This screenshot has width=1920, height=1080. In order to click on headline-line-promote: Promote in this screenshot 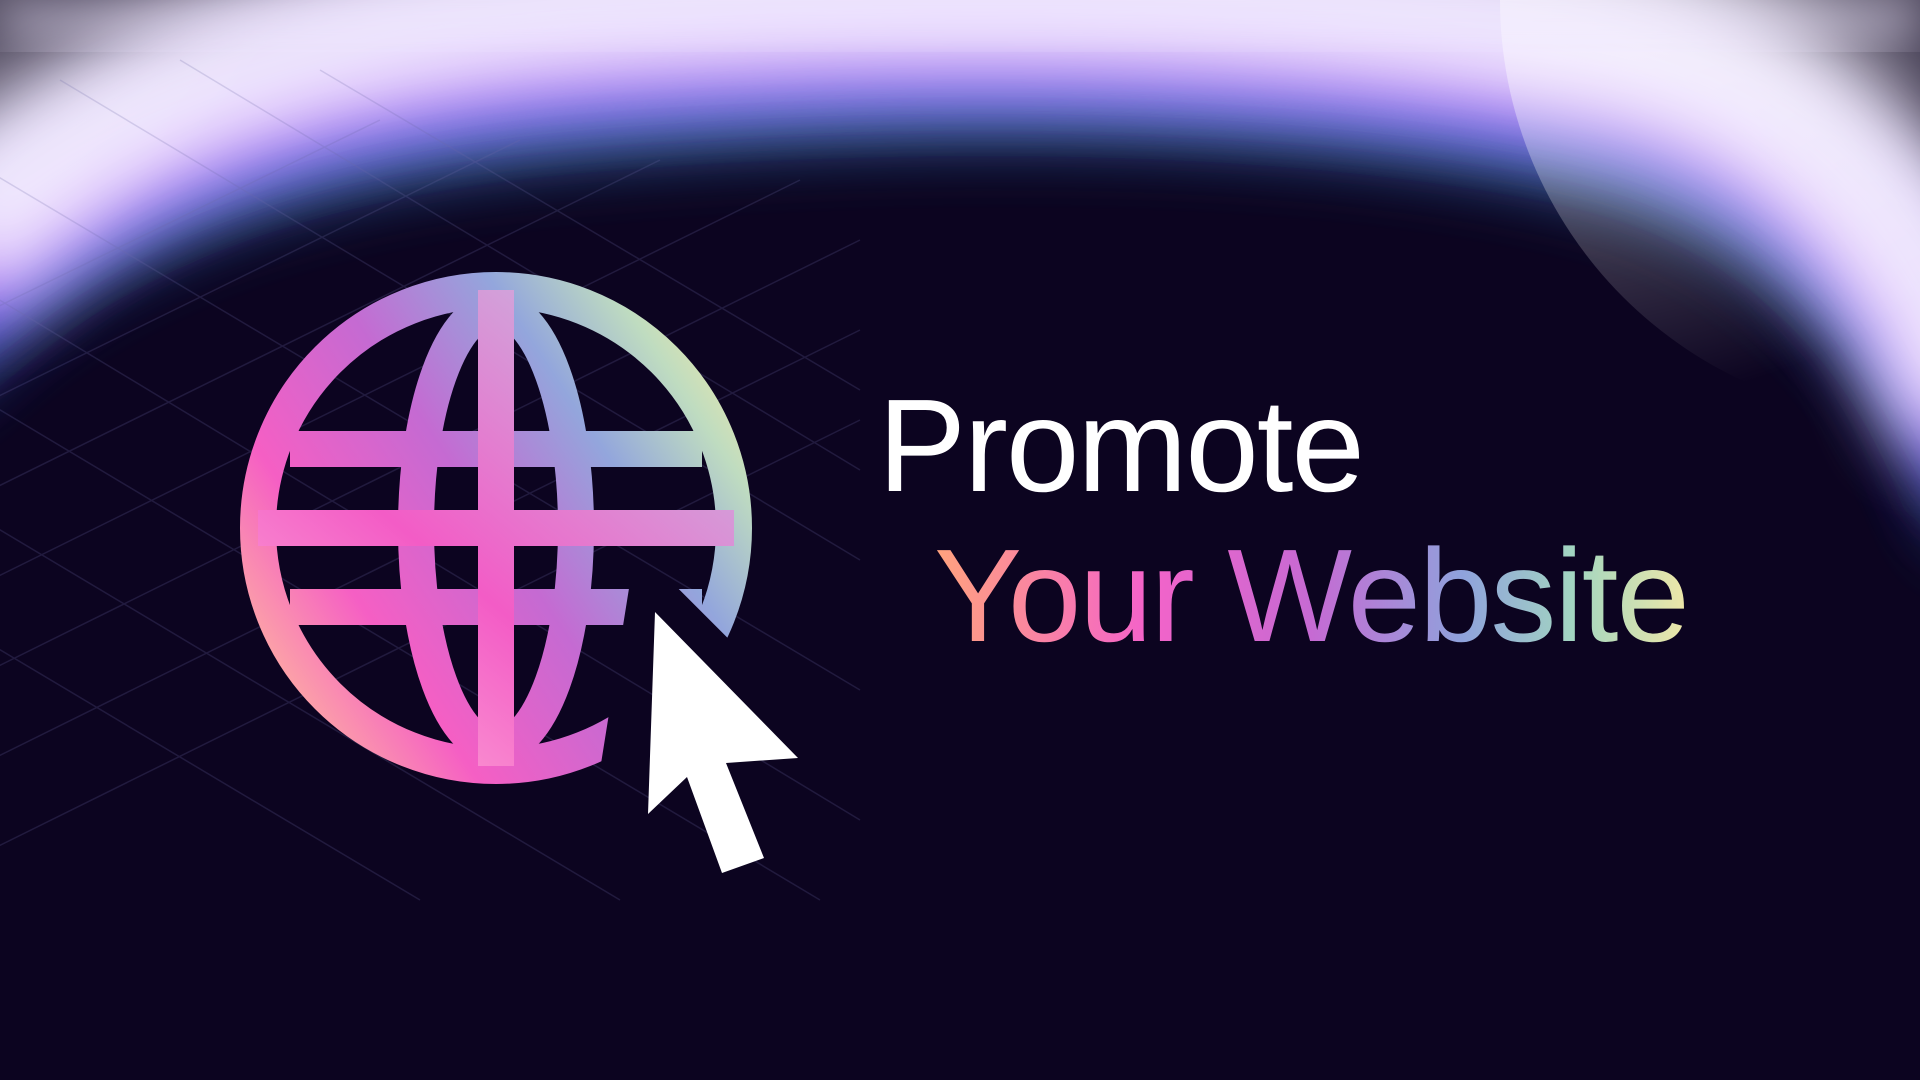, I will do `click(1121, 445)`.